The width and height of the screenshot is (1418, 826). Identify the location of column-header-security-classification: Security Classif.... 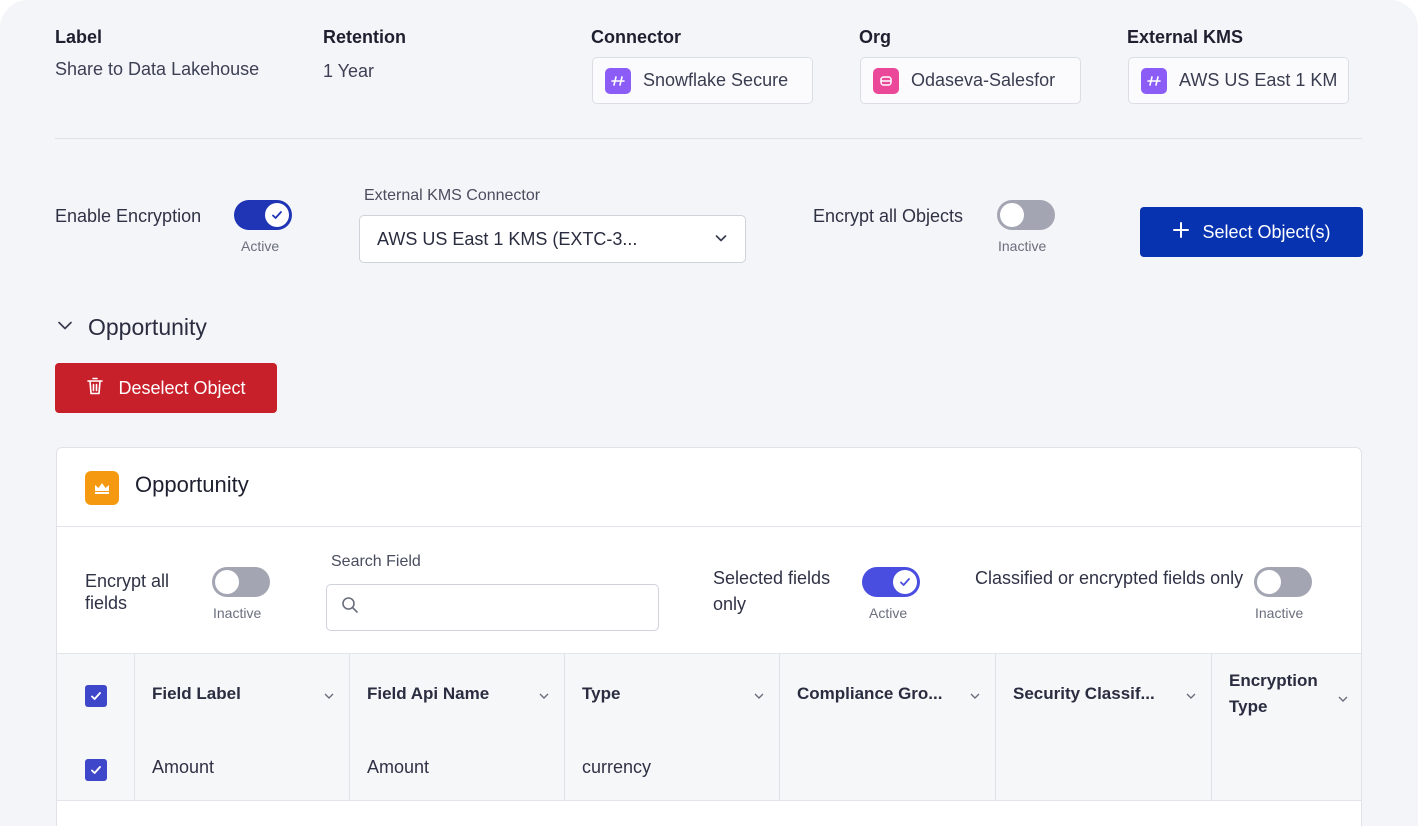
(1112, 694).